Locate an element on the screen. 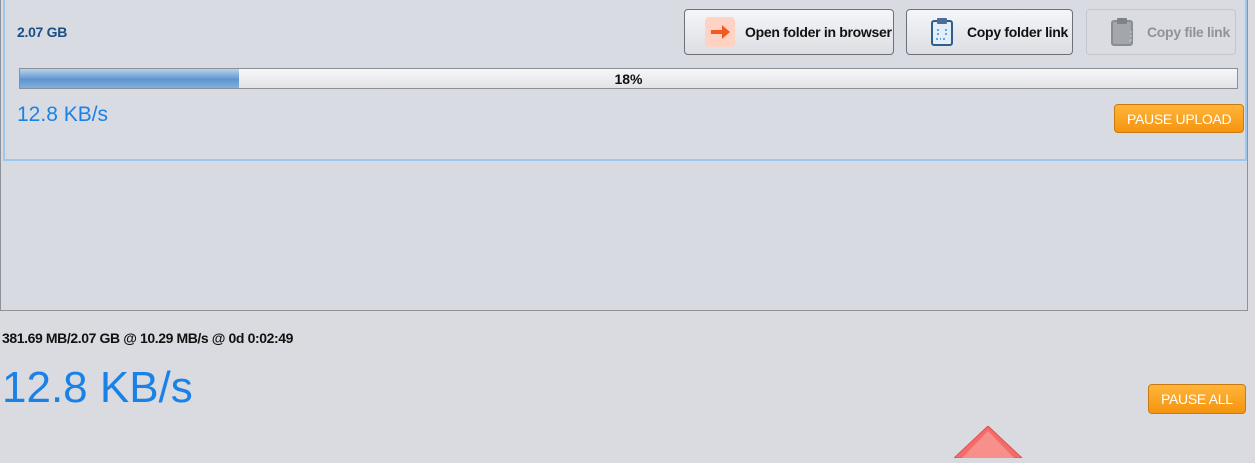  clipboard-icon is located at coordinates (942, 32).